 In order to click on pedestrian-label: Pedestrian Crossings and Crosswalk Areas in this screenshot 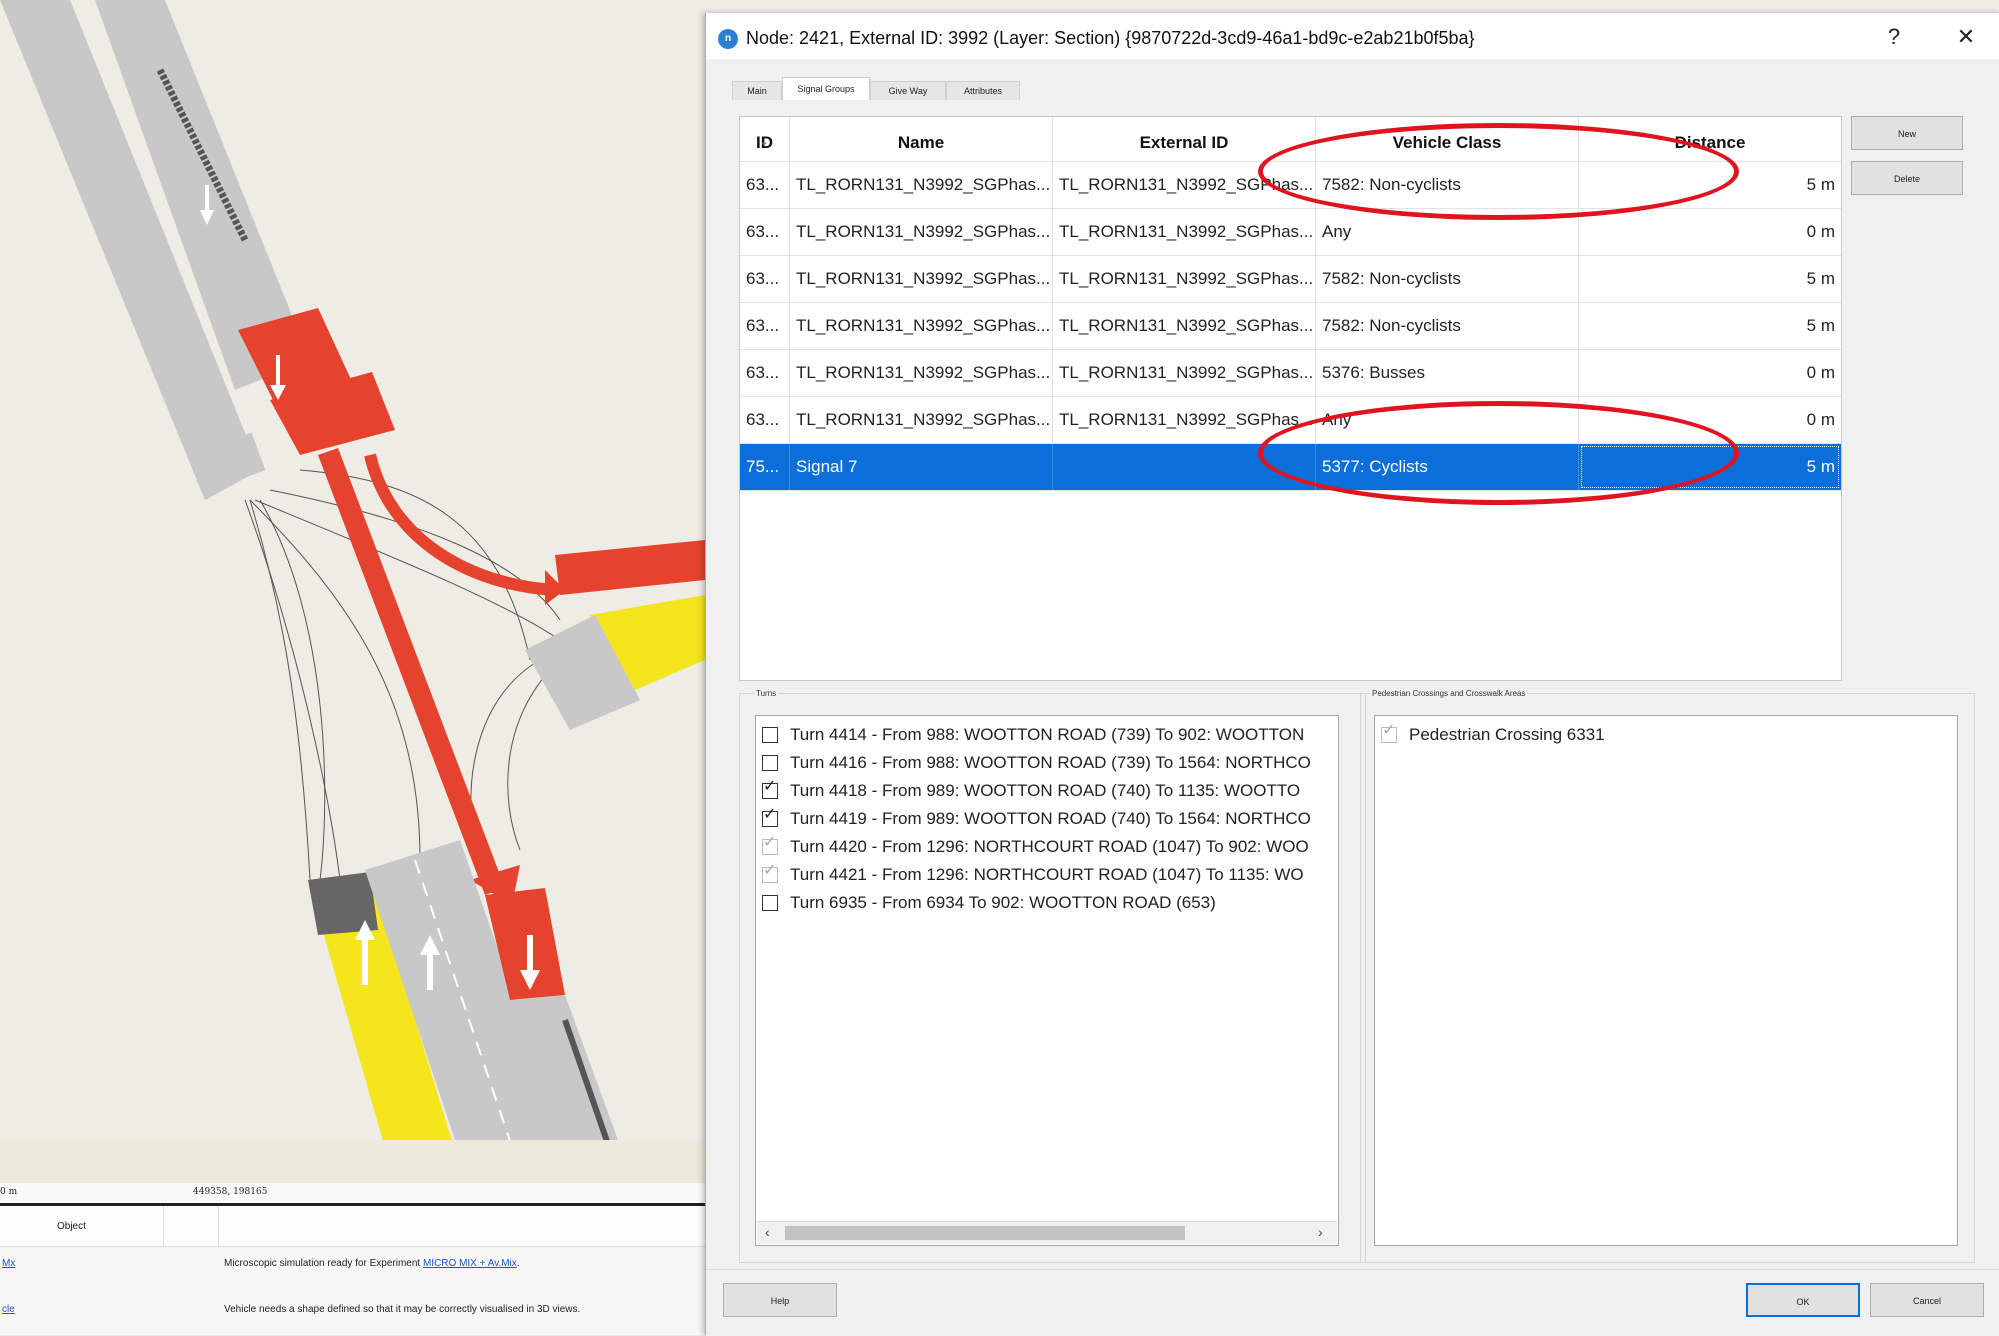, I will do `click(1449, 693)`.